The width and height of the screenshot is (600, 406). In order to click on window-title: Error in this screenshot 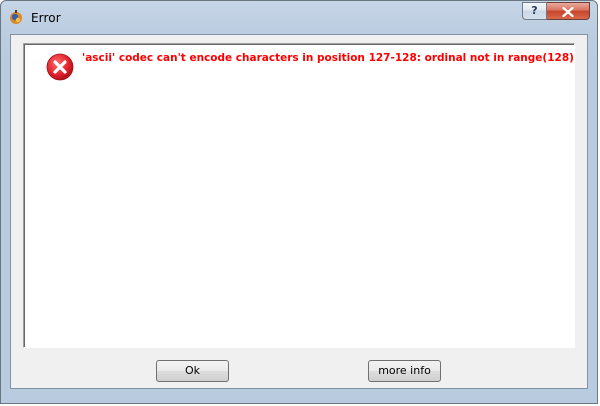, I will do `click(46, 18)`.